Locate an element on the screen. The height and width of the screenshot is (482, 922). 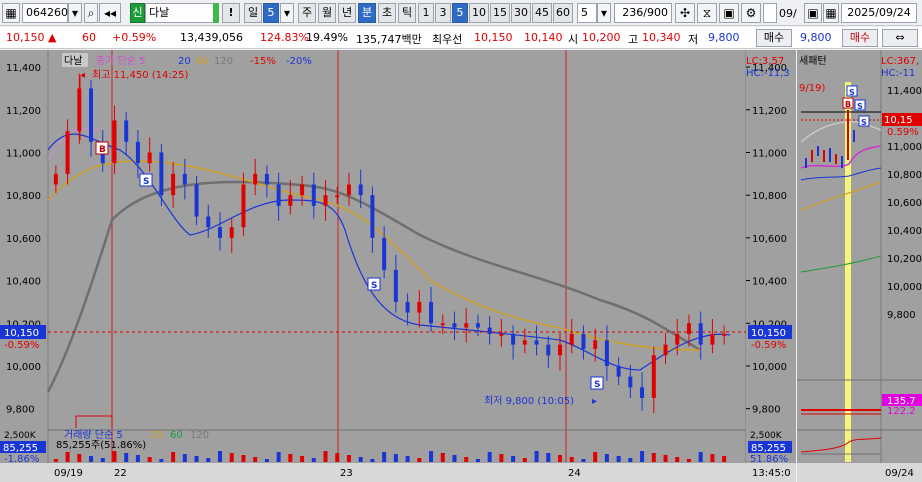
interval-select: 5 is located at coordinates (587, 13).